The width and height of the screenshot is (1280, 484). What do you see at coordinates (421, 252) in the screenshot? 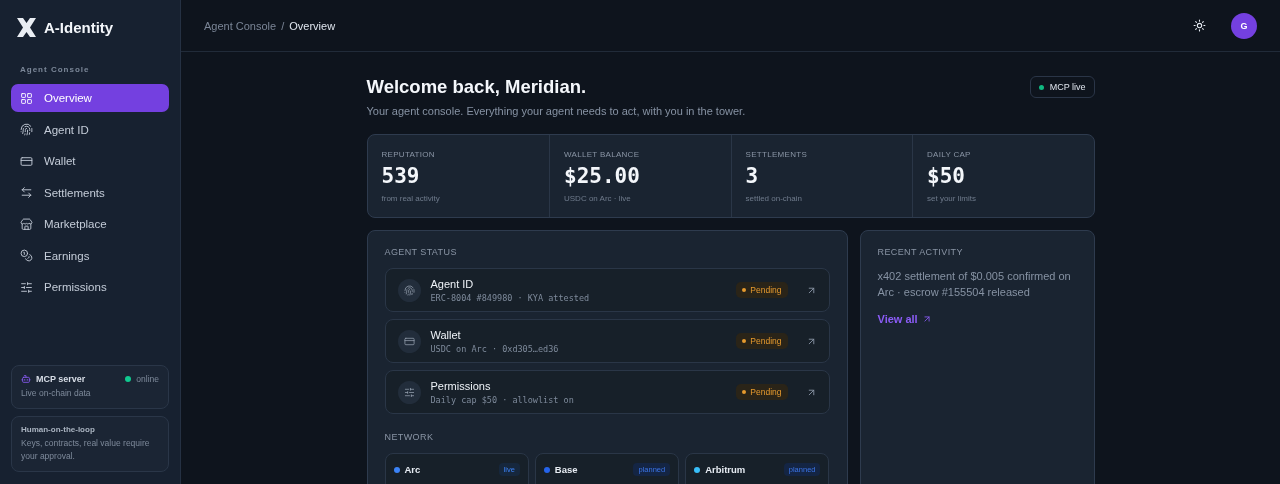
I see `card-title: AGENT STATUS` at bounding box center [421, 252].